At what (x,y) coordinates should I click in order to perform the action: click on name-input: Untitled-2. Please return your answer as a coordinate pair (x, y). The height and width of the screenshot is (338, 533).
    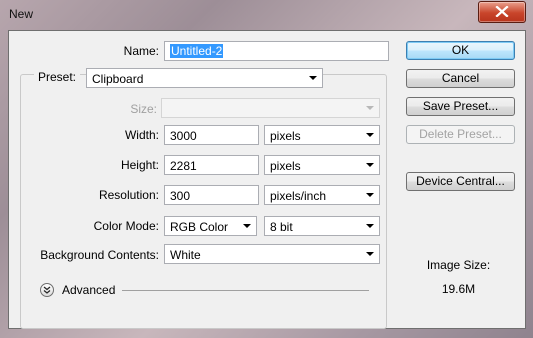
    Looking at the image, I should click on (276, 51).